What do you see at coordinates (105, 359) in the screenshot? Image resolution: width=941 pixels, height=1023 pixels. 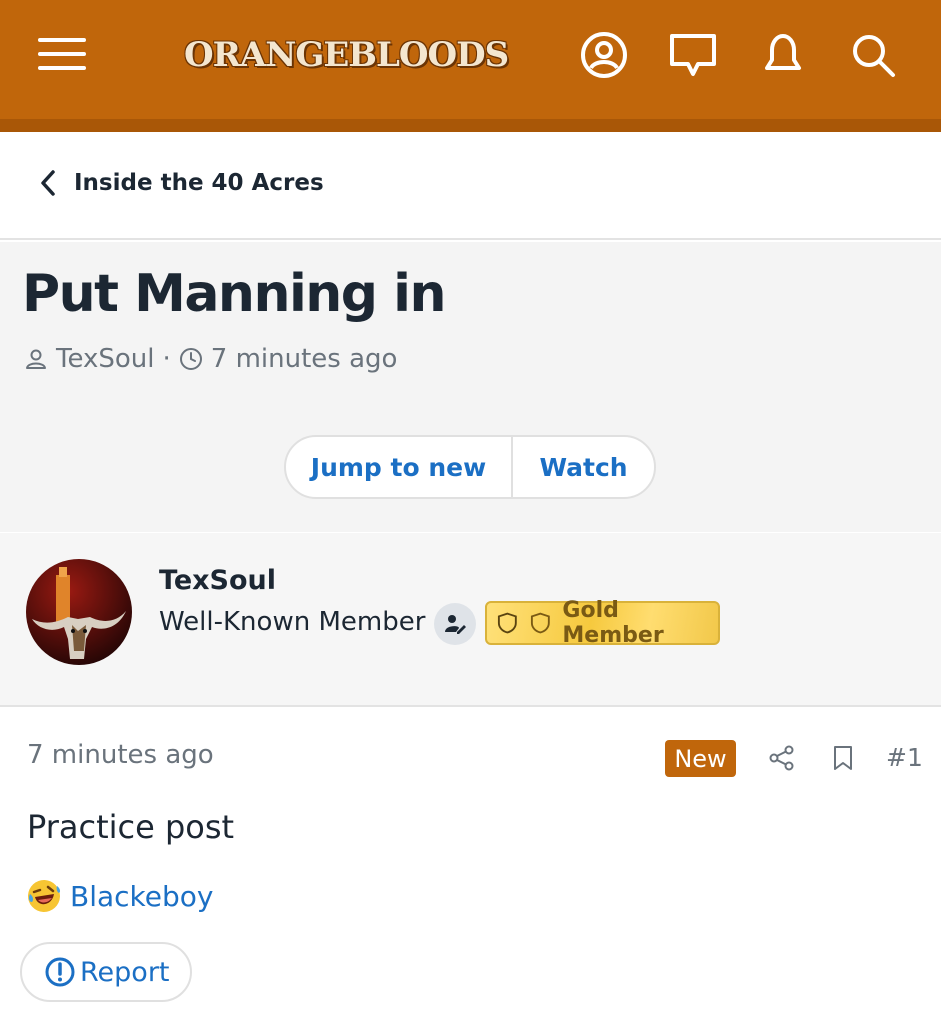 I see `thread-author: TexSoul` at bounding box center [105, 359].